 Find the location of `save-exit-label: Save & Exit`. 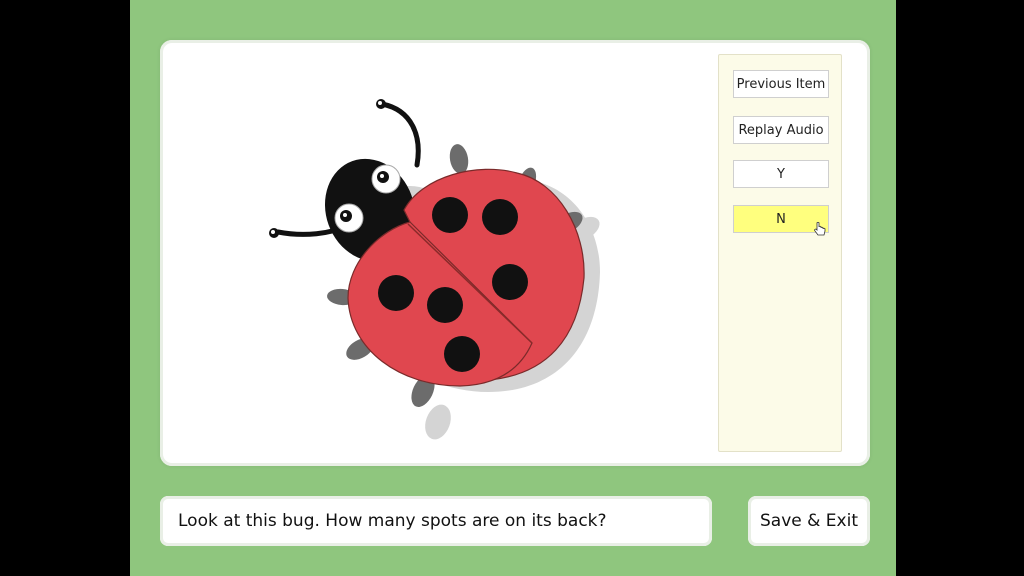

save-exit-label: Save & Exit is located at coordinates (809, 521).